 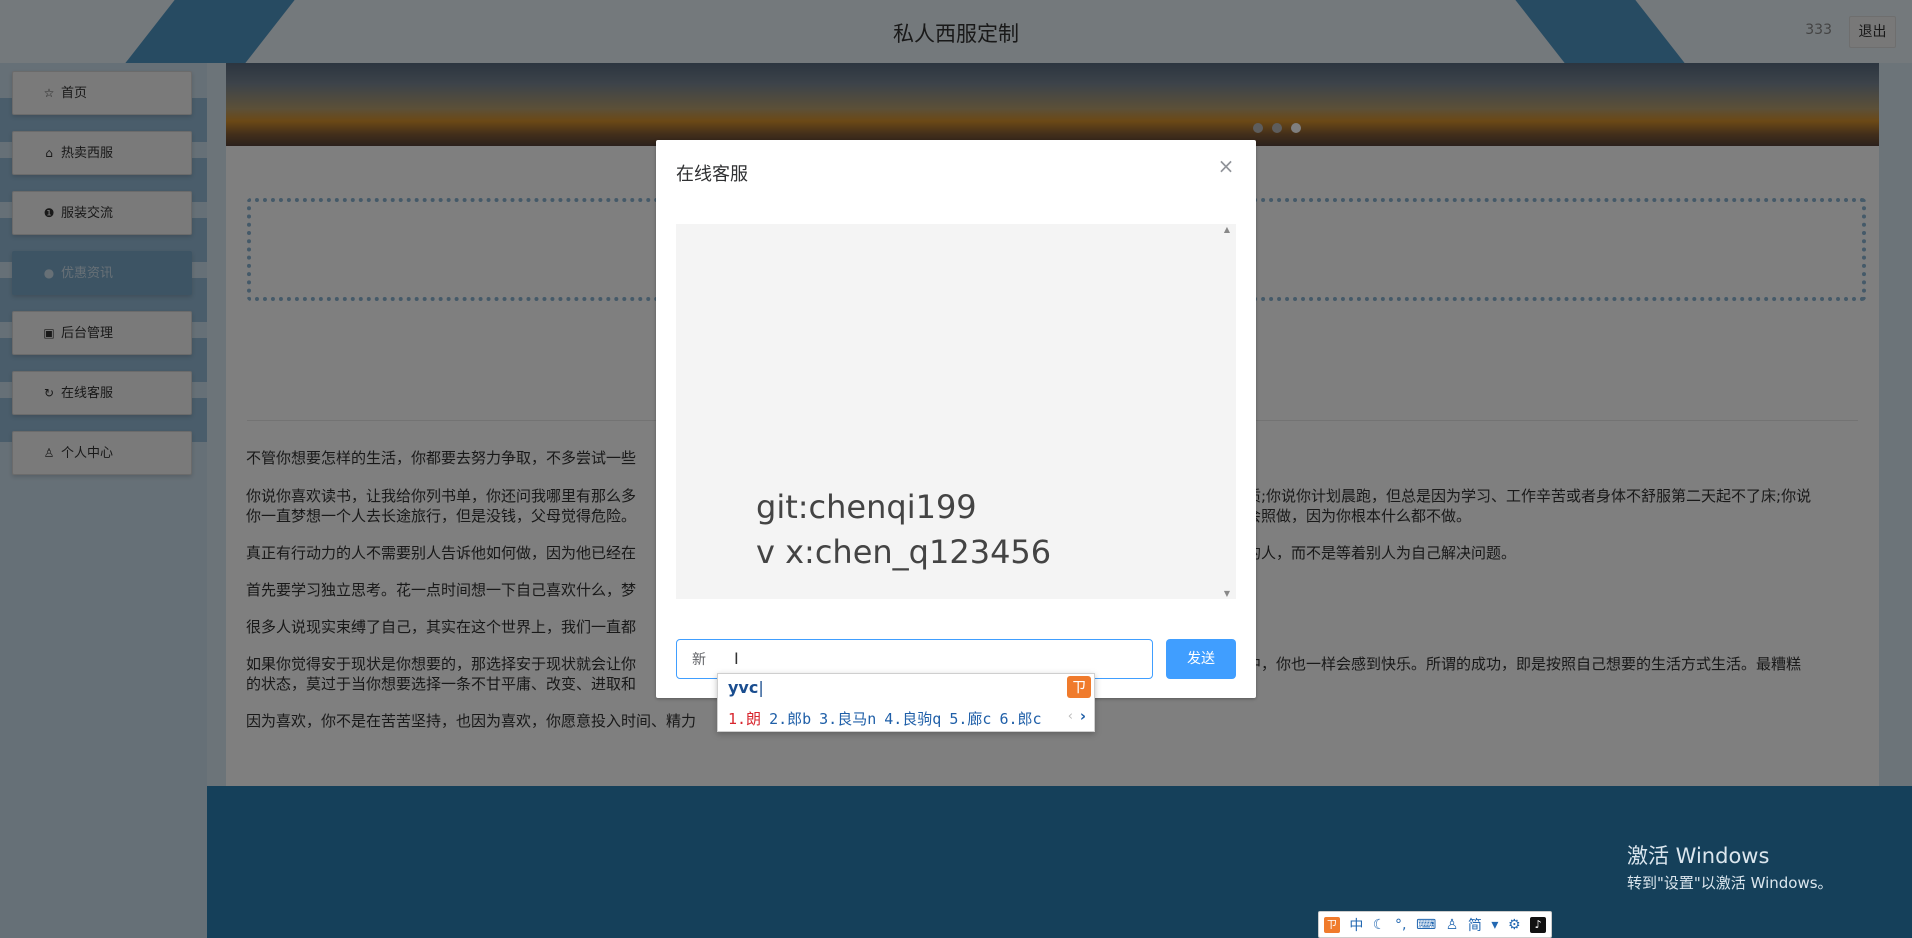 What do you see at coordinates (699, 660) in the screenshot?
I see `chat-input-value: 新` at bounding box center [699, 660].